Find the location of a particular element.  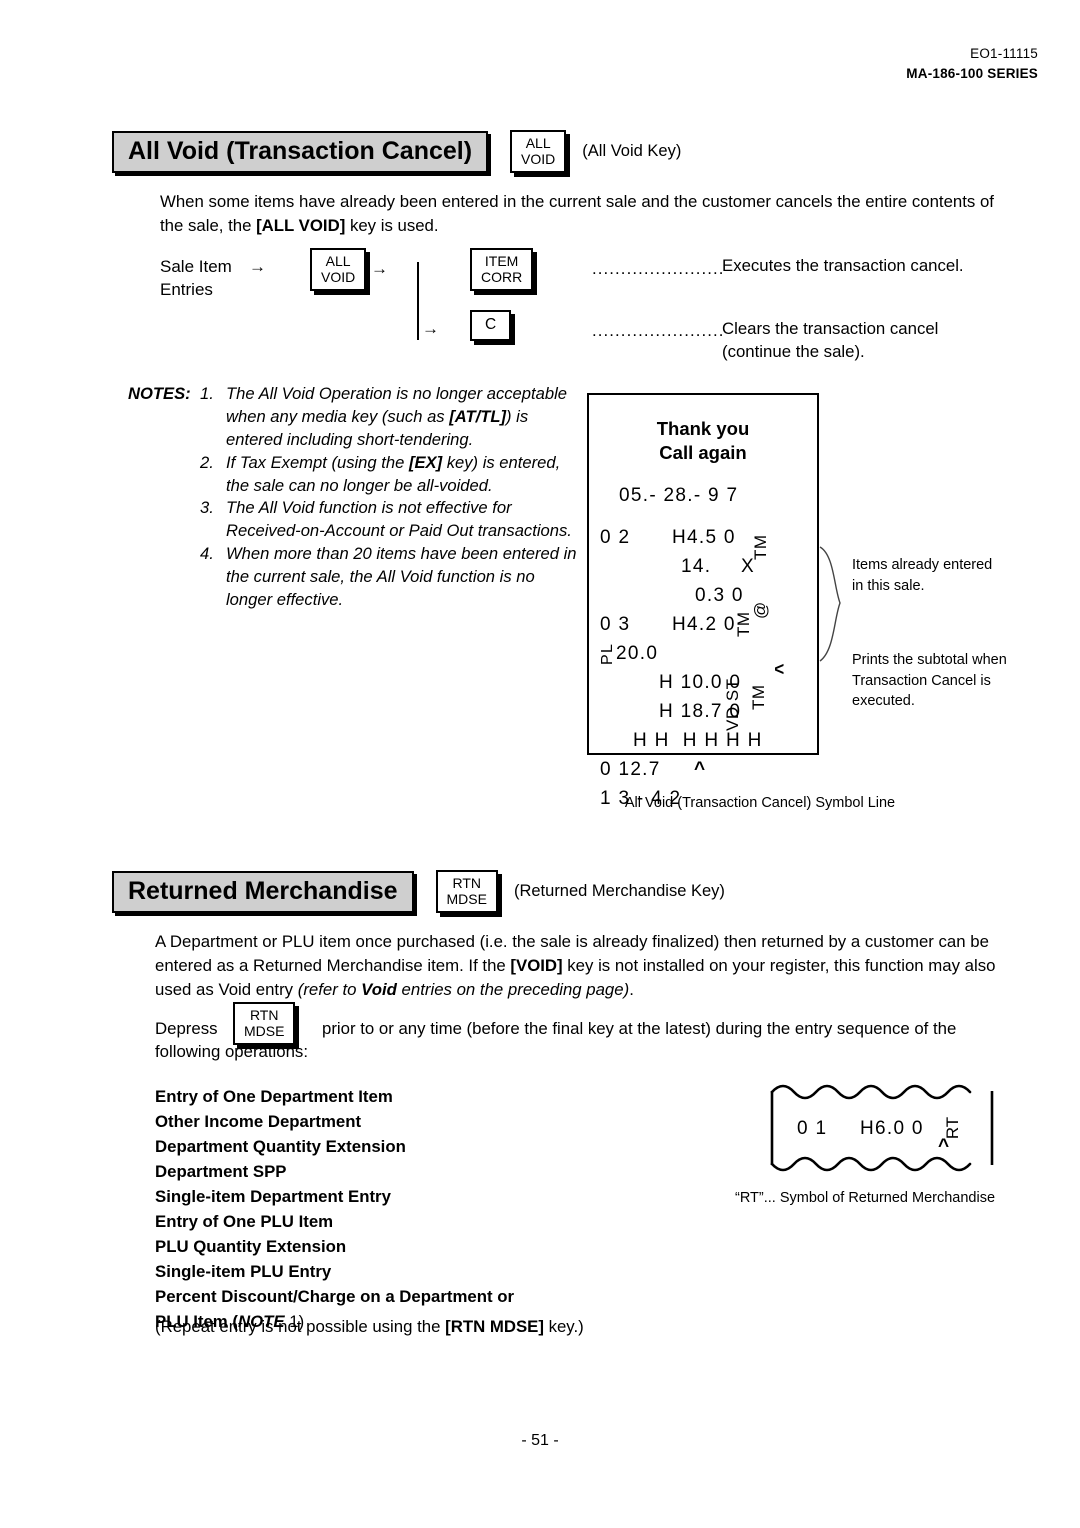

note-number-4: 4. is located at coordinates (207, 554).